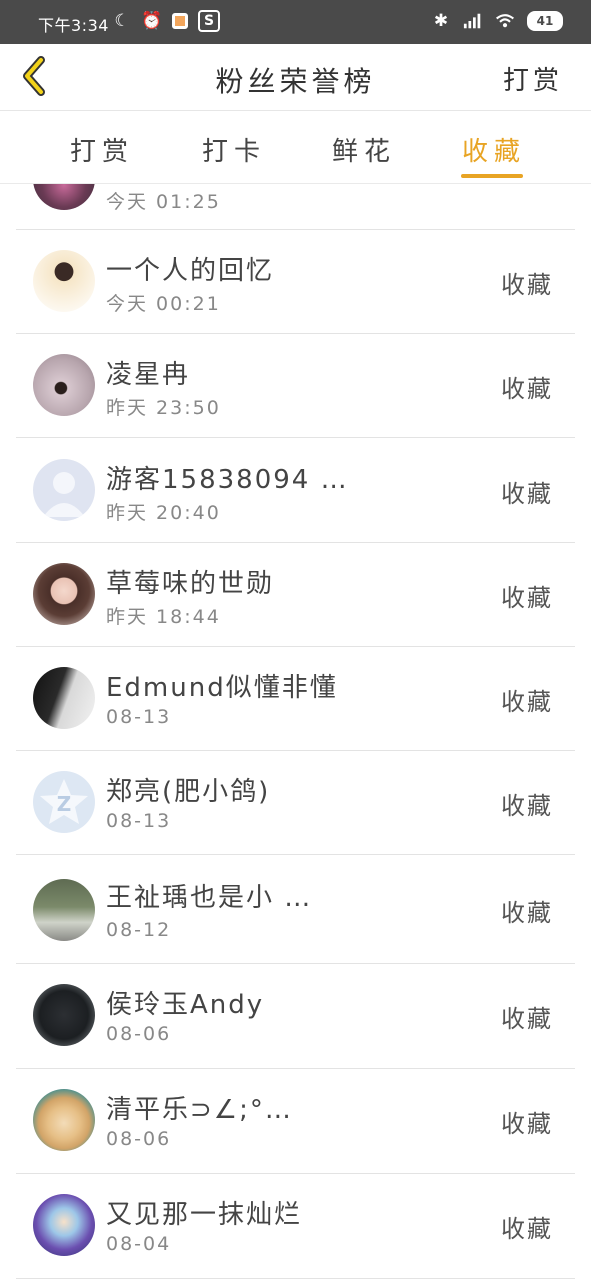 Image resolution: width=591 pixels, height=1280 pixels. Describe the element at coordinates (64, 494) in the screenshot. I see `default-user-icon` at that location.